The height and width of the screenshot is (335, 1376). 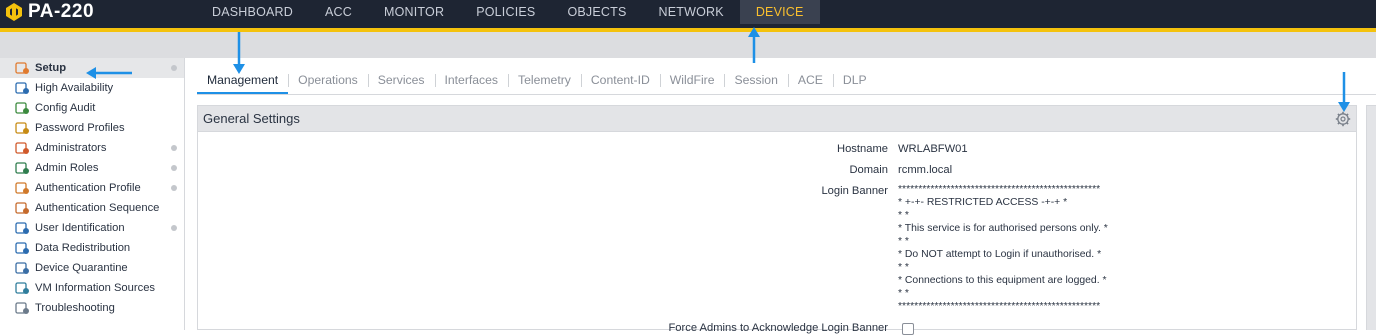 What do you see at coordinates (933, 149) in the screenshot?
I see `hostname-value: WRLABFW01` at bounding box center [933, 149].